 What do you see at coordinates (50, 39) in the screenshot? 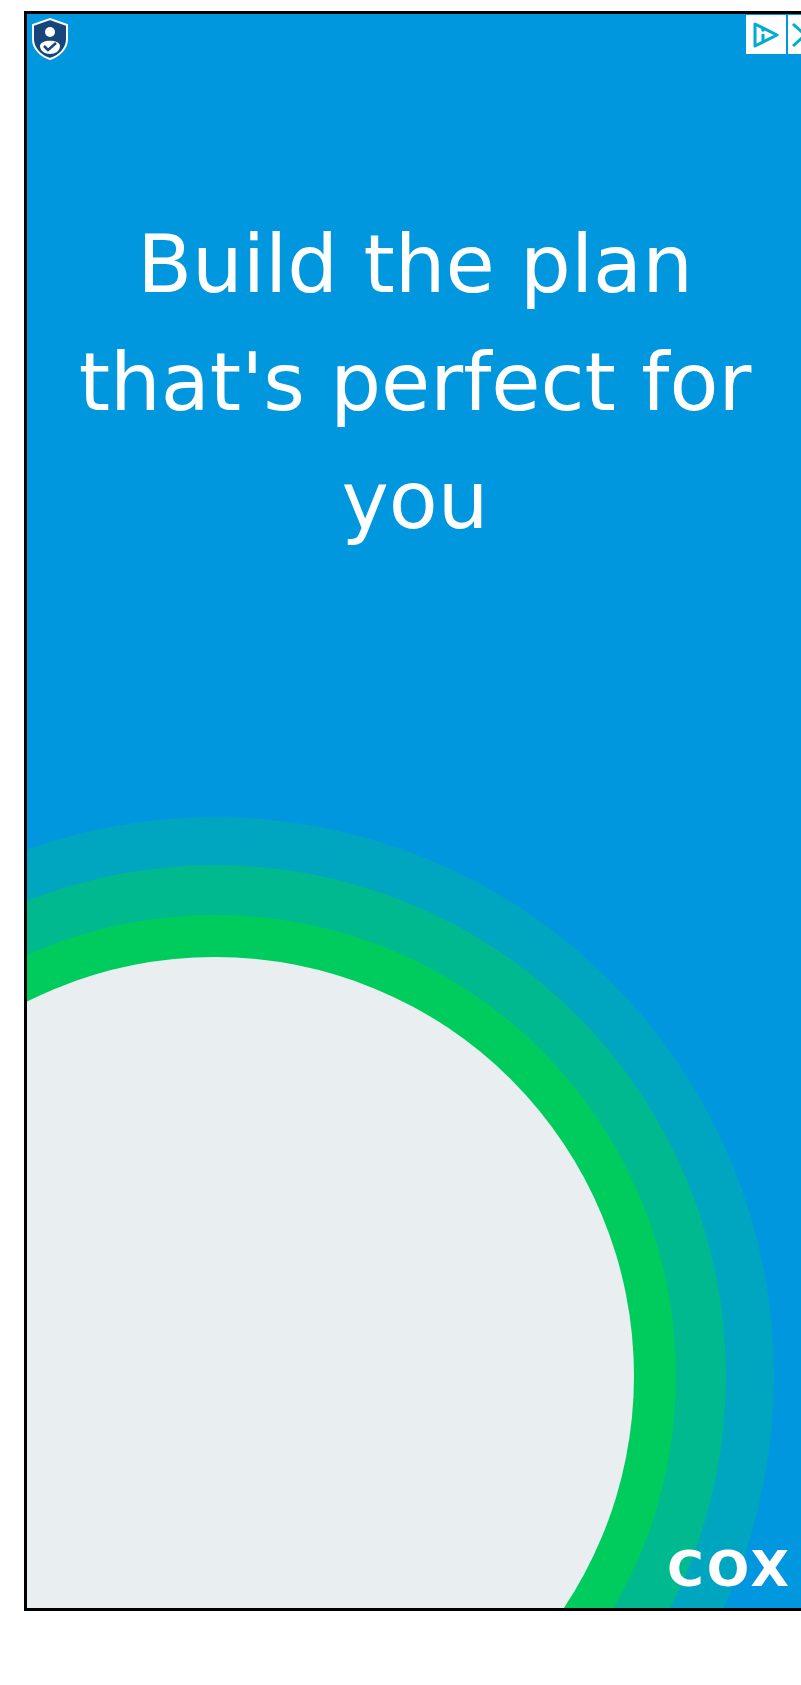
I see `shield-person-icon` at bounding box center [50, 39].